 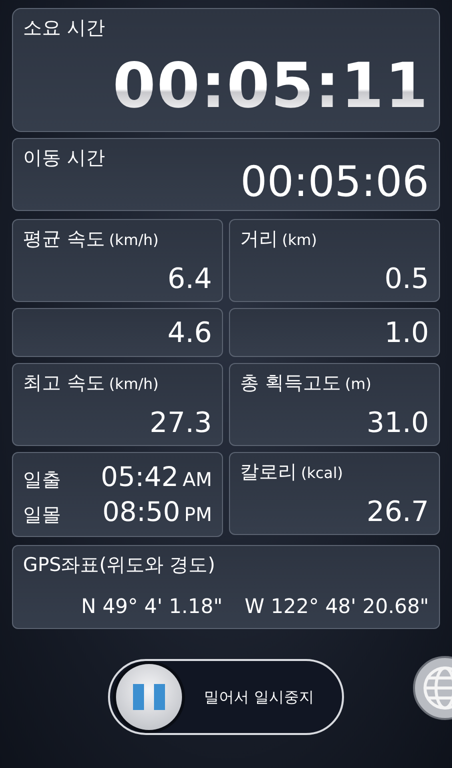 What do you see at coordinates (152, 606) in the screenshot?
I see `latitude-value: N 49° 4' 1.18"` at bounding box center [152, 606].